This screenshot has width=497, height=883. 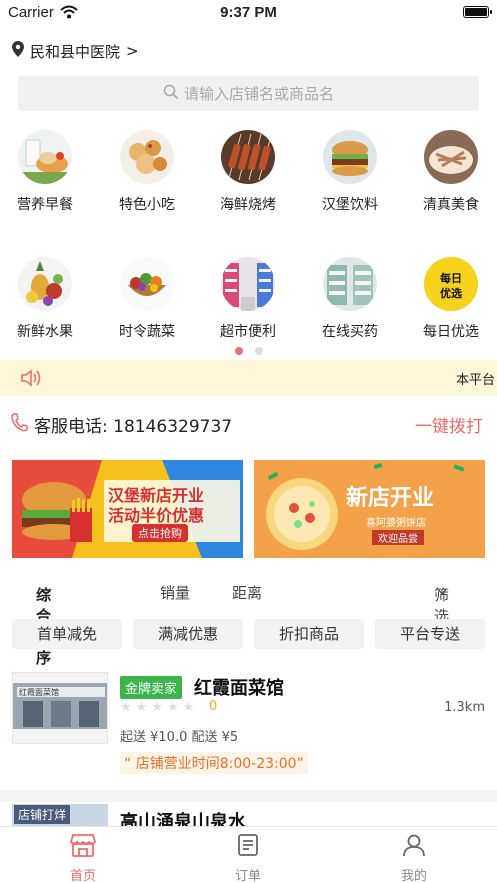 What do you see at coordinates (248, 423) in the screenshot?
I see `customer-service-row: 客服电话: 18146329737 一键拨打` at bounding box center [248, 423].